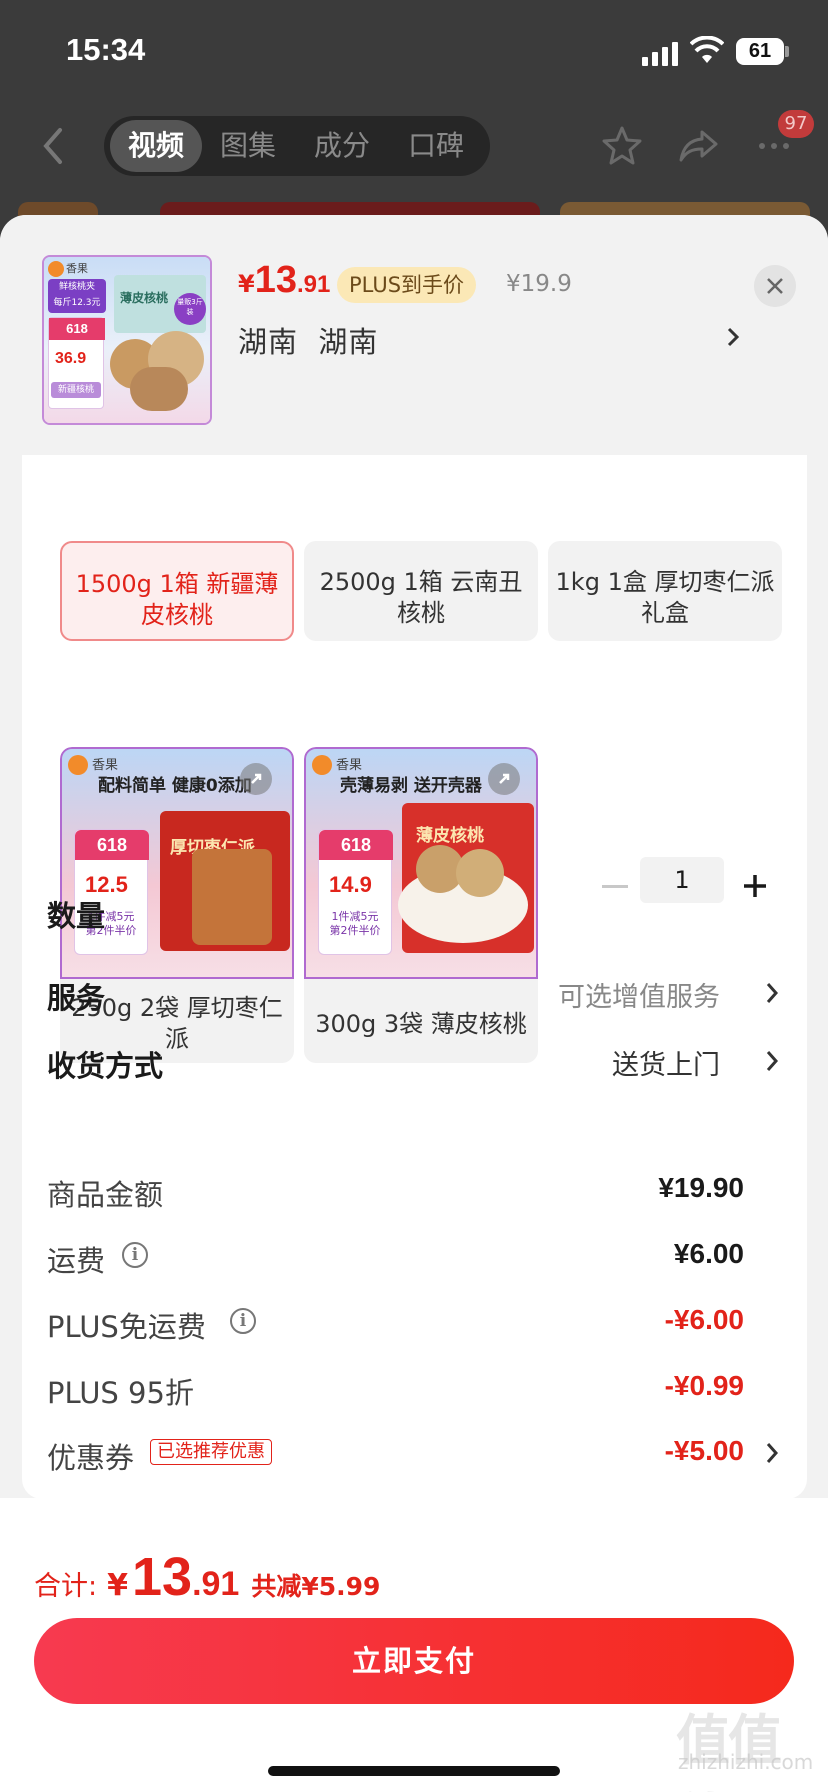  What do you see at coordinates (77, 296) in the screenshot?
I see `thumb-promo: 鲜核桃夹 每斤12.3元` at bounding box center [77, 296].